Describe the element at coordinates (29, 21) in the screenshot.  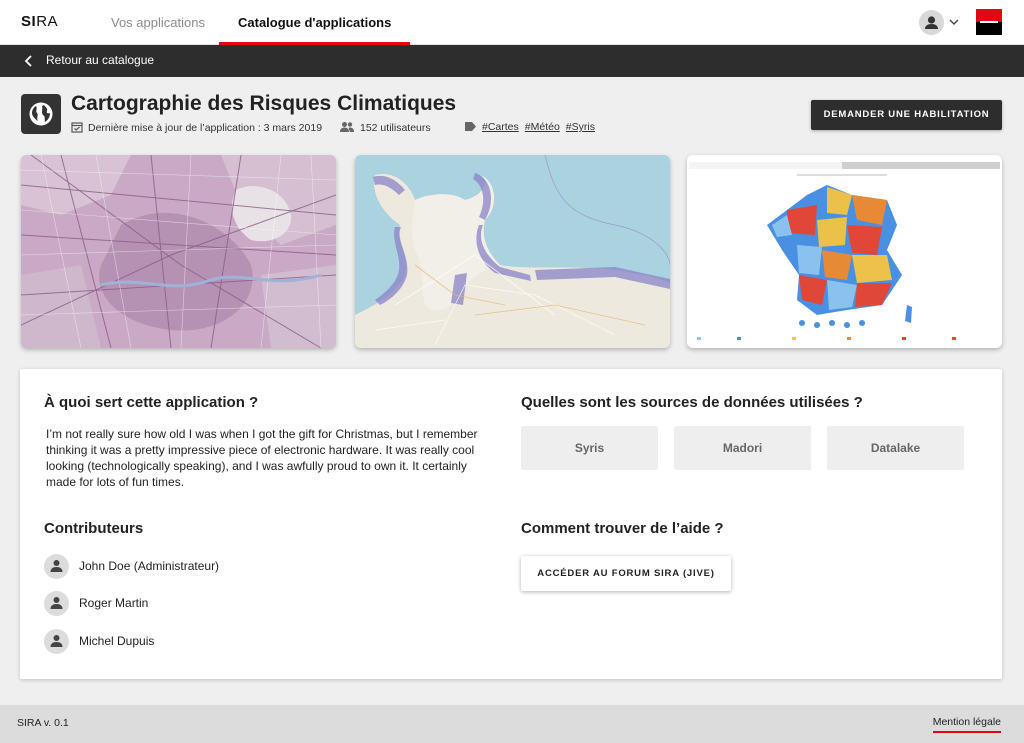
I see `logo-bold-text: SI` at that location.